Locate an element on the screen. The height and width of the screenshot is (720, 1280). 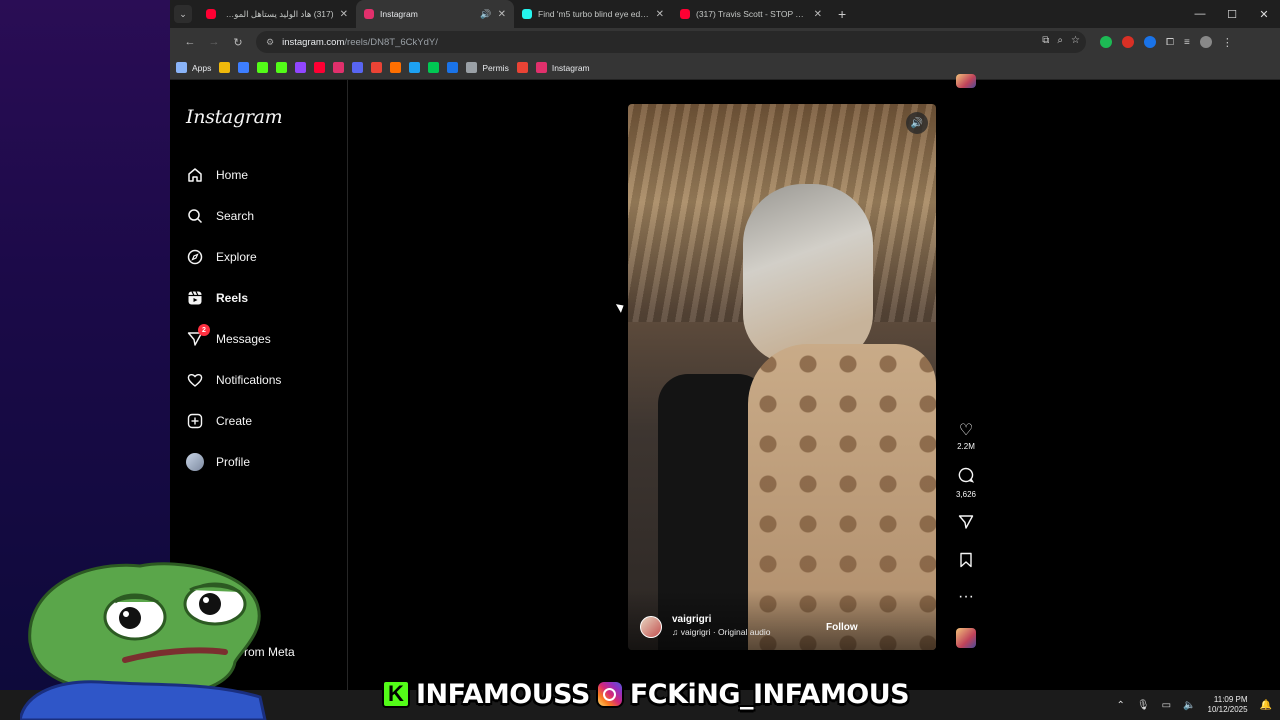
close-window-icon: ✕ is located at coordinates (1264, 14).